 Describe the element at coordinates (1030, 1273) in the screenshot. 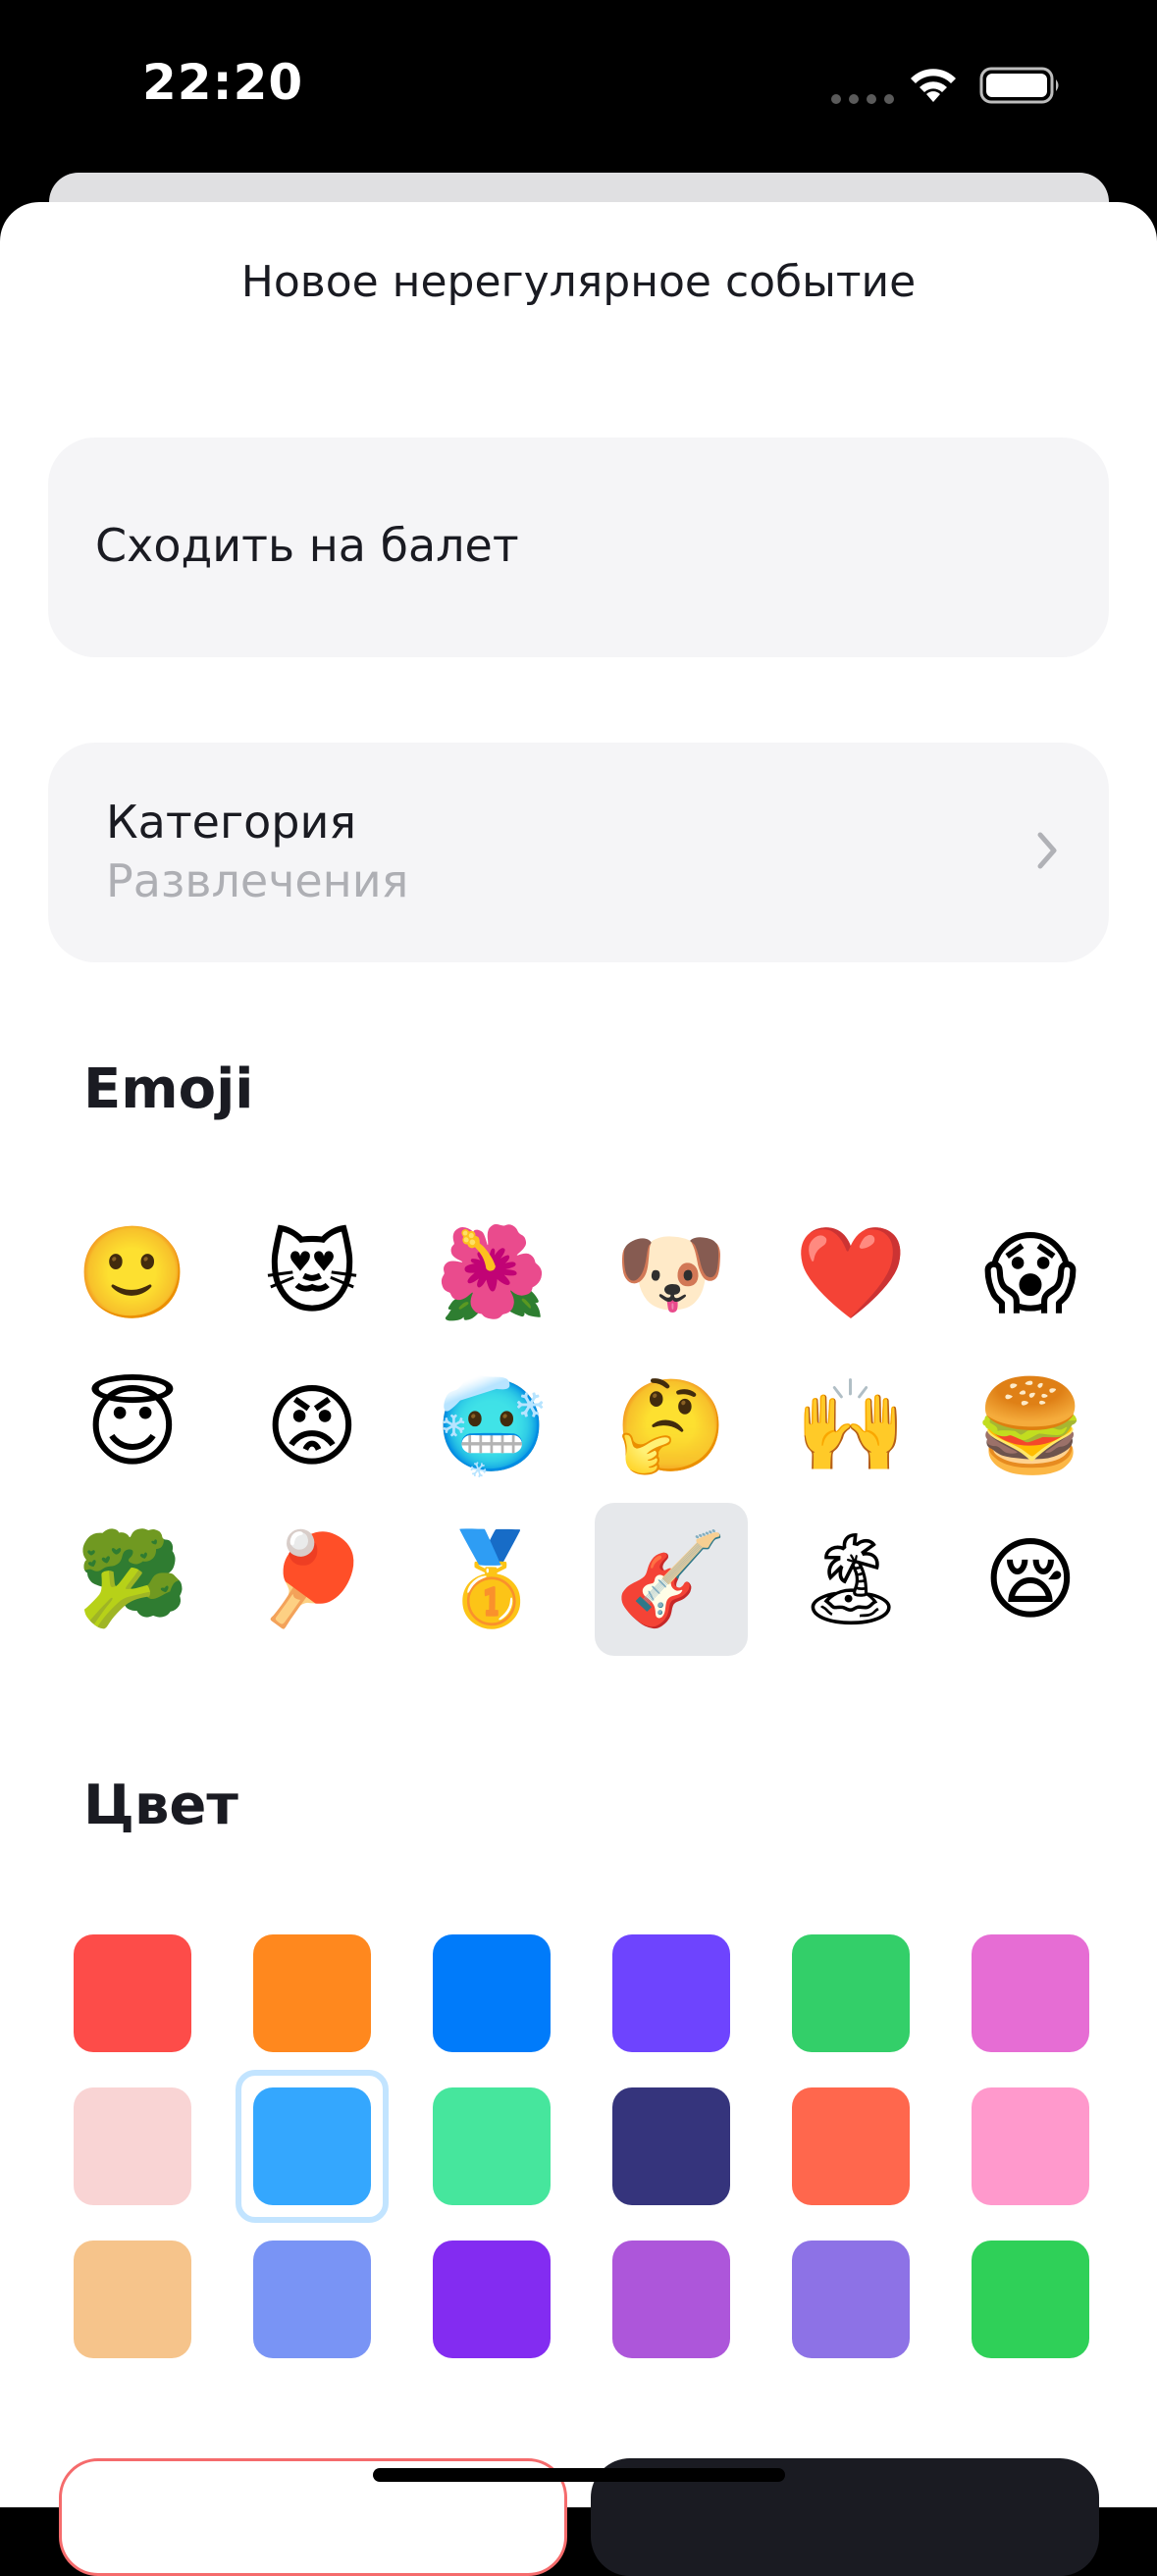

I see `emoji-cell: 😱` at that location.